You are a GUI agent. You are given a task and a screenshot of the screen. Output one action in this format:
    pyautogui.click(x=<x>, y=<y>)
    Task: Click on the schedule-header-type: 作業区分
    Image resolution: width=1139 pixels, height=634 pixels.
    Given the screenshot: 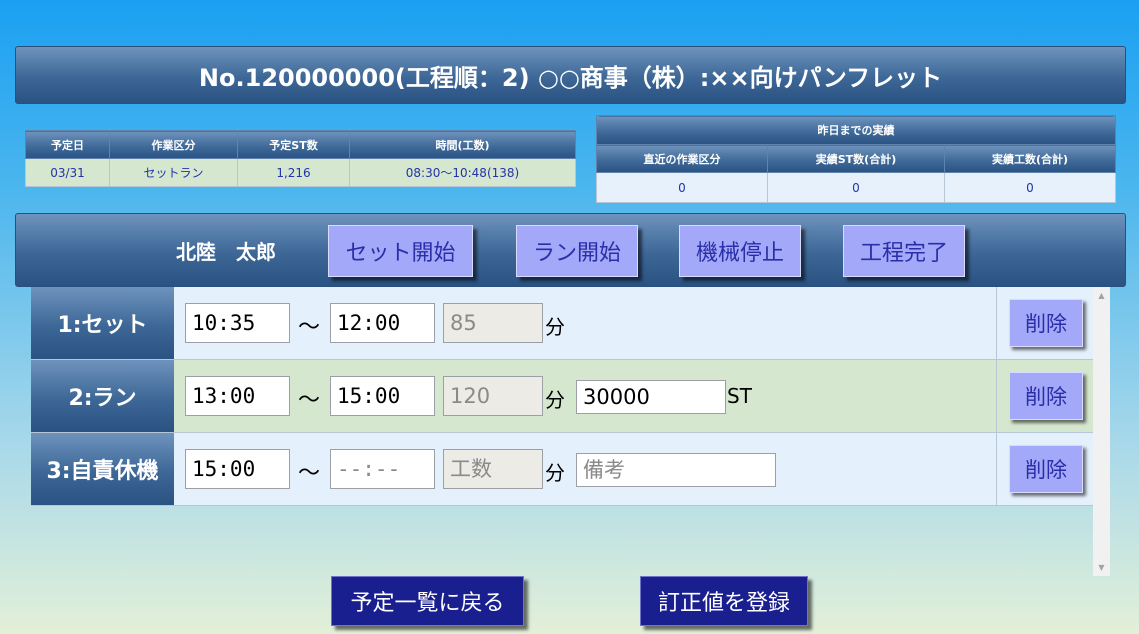 What is the action you would take?
    pyautogui.click(x=173, y=144)
    